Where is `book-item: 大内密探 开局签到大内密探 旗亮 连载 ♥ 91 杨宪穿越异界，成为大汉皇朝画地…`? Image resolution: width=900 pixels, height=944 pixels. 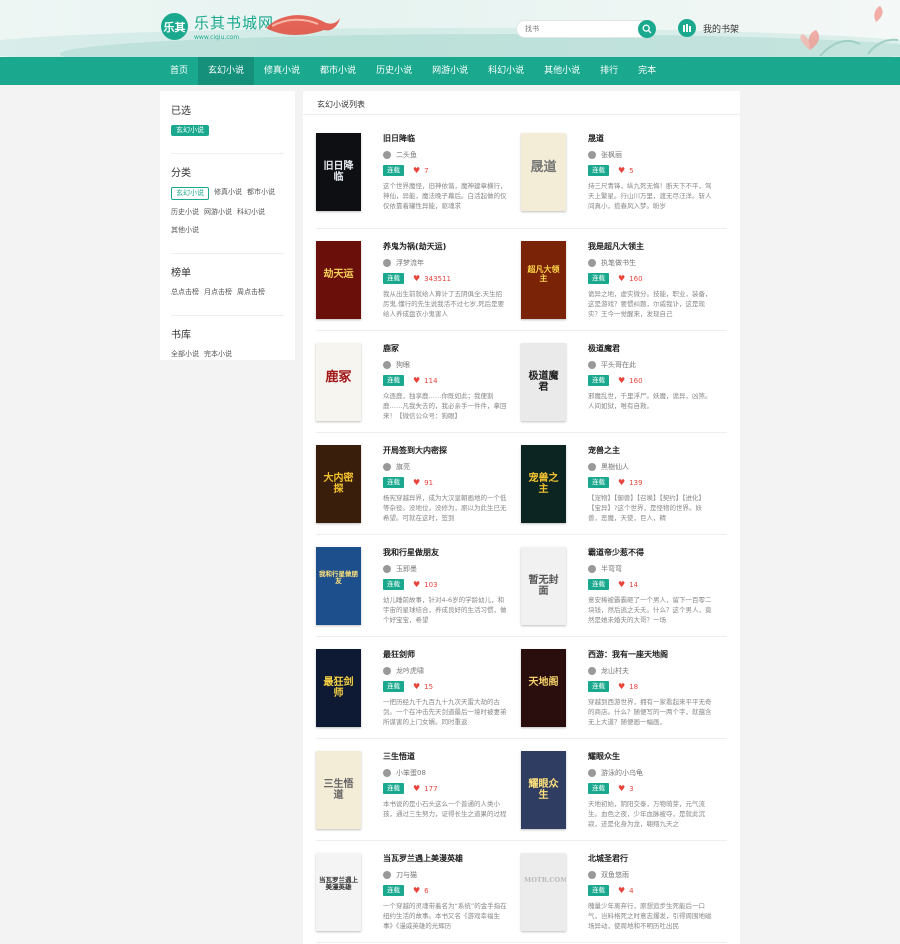 book-item: 大内密探 开局签到大内密探 旗亮 连载 ♥ 91 杨宪穿越异界，成为大汉皇朝画地… is located at coordinates (418, 486).